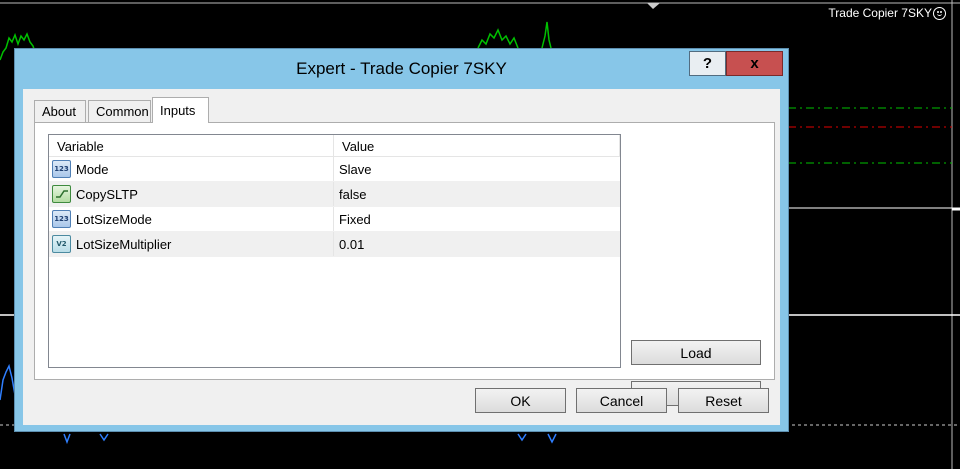 Image resolution: width=960 pixels, height=469 pixels. Describe the element at coordinates (61, 194) in the screenshot. I see `bool-type-icon` at that location.